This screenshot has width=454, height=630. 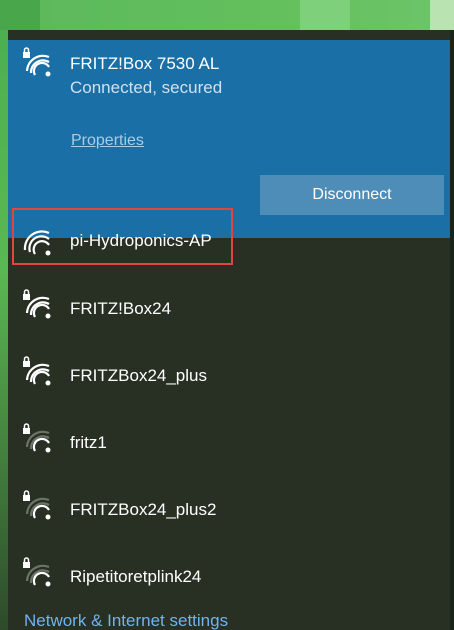 What do you see at coordinates (229, 583) in the screenshot?
I see `network-item-ripetitoretplink24: Ripetitoretplink24` at bounding box center [229, 583].